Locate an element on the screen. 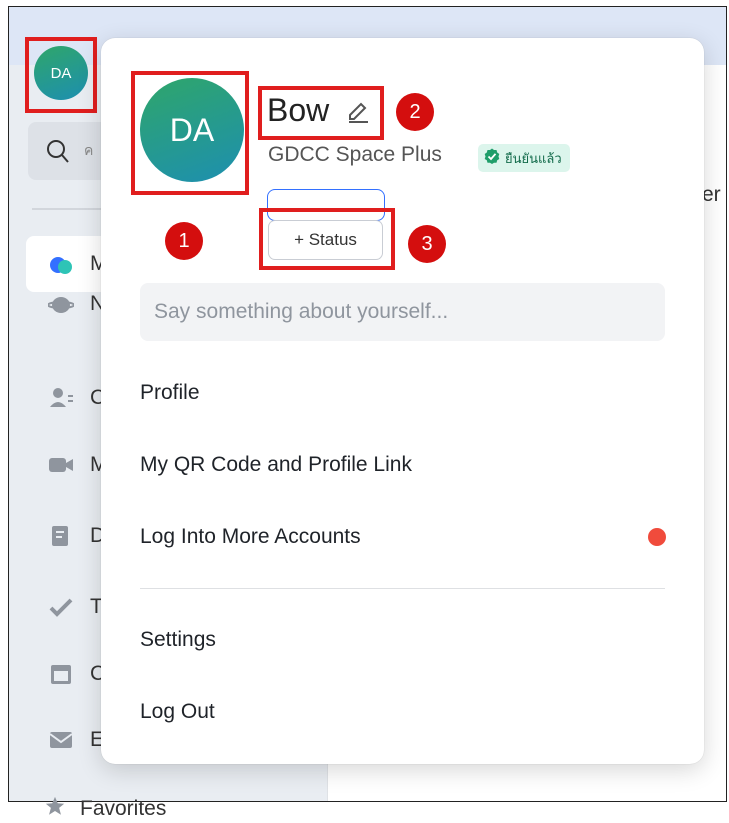 Image resolution: width=729 pixels, height=823 pixels. sidebar-divider is located at coordinates (72, 209).